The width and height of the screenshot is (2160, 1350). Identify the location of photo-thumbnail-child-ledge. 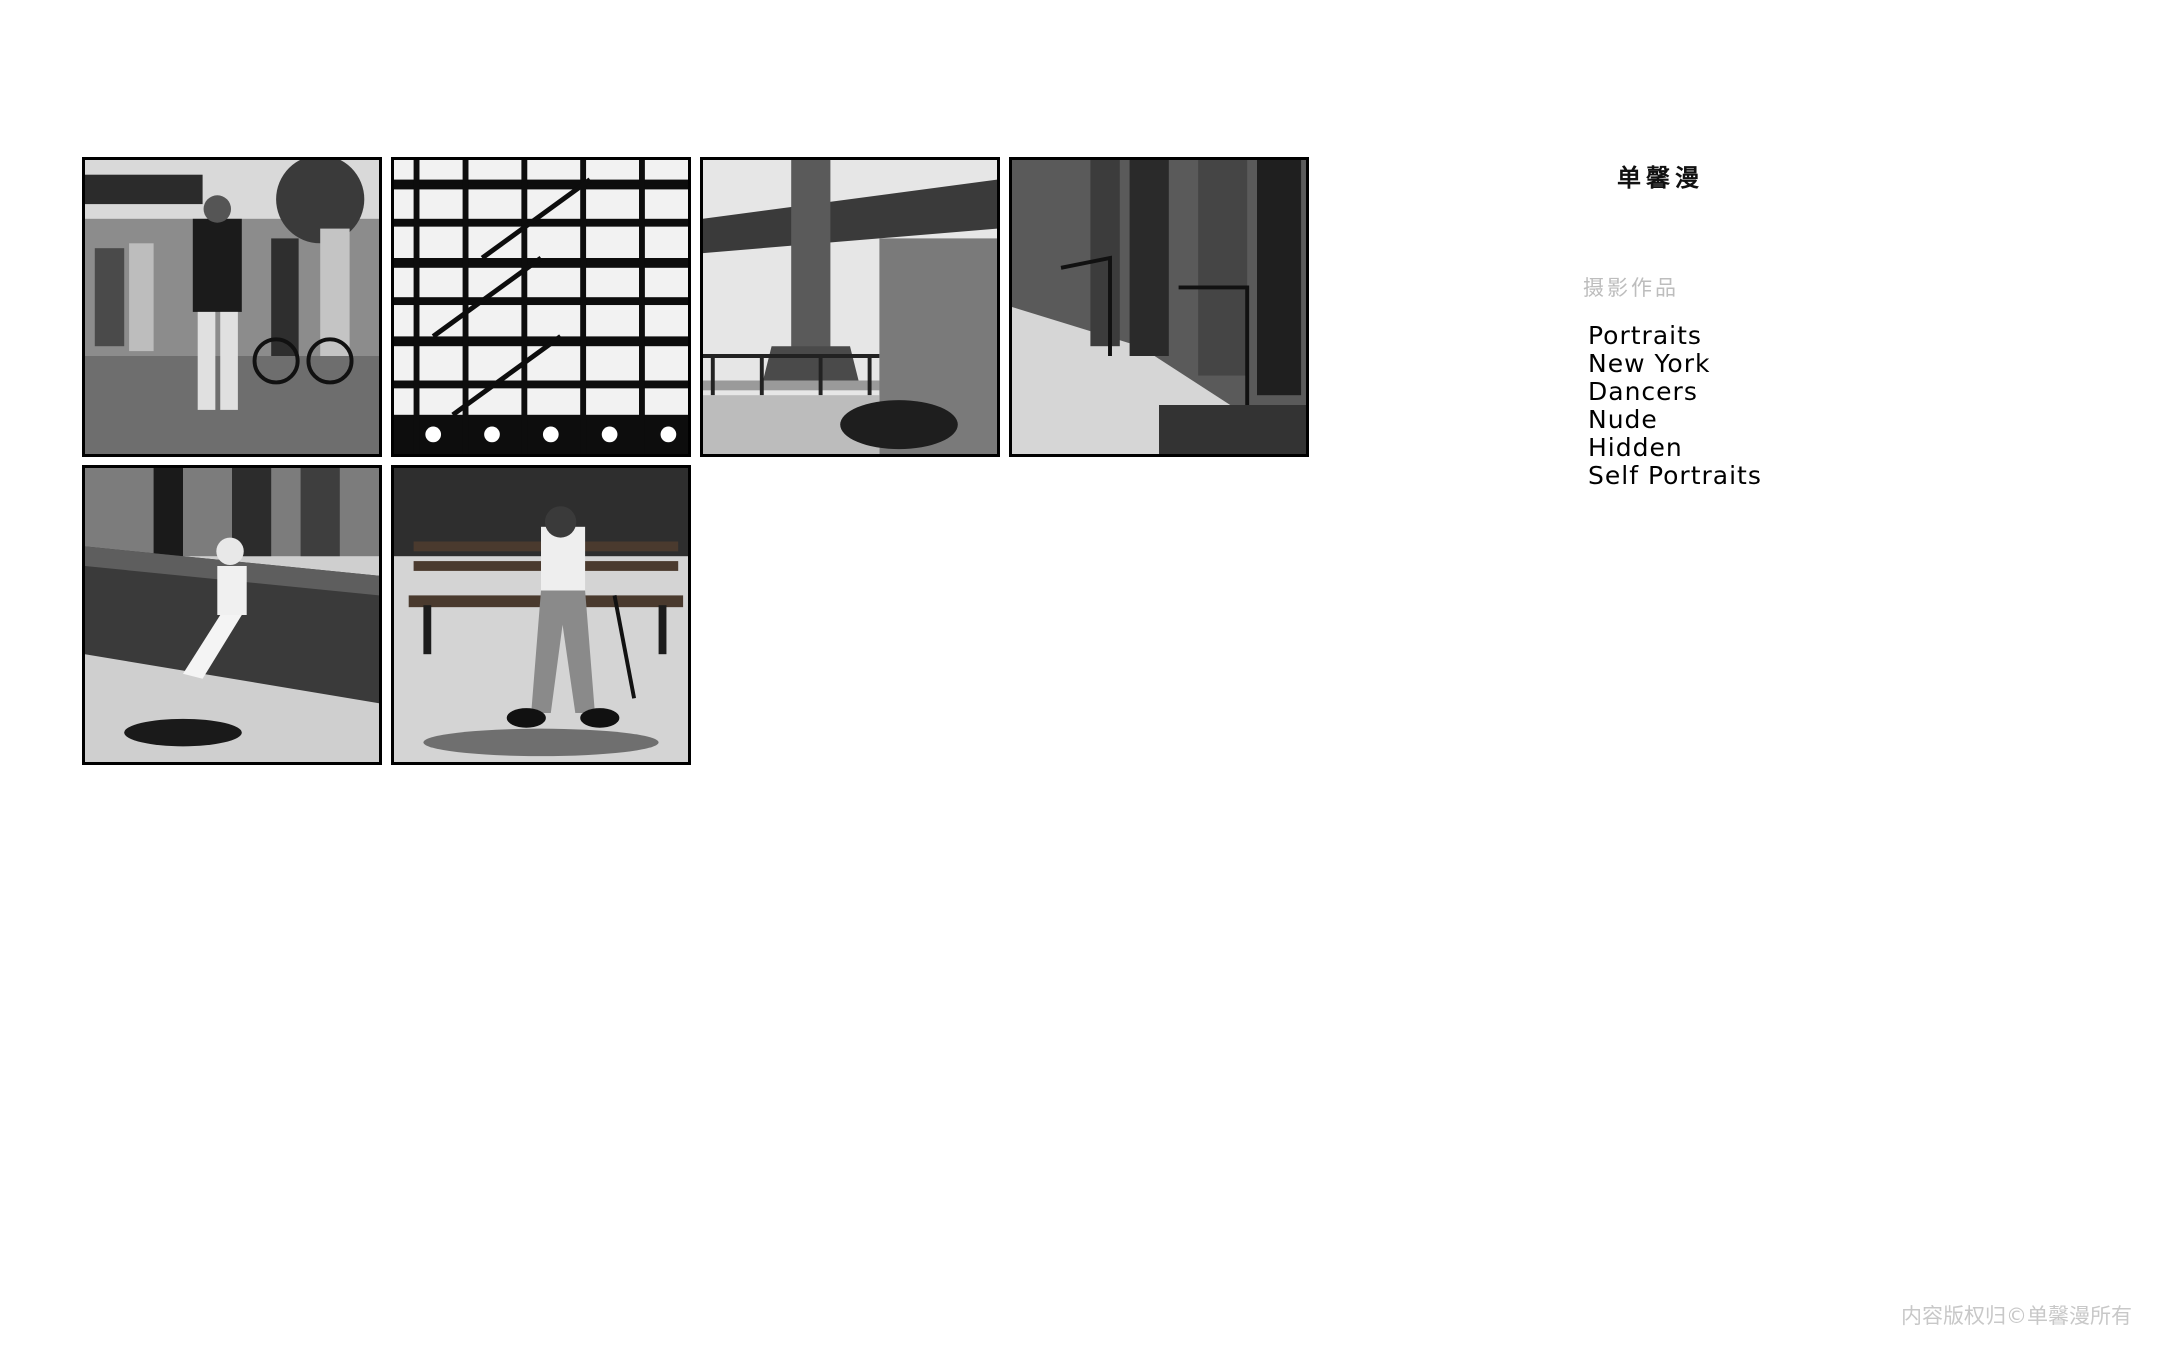
(232, 615).